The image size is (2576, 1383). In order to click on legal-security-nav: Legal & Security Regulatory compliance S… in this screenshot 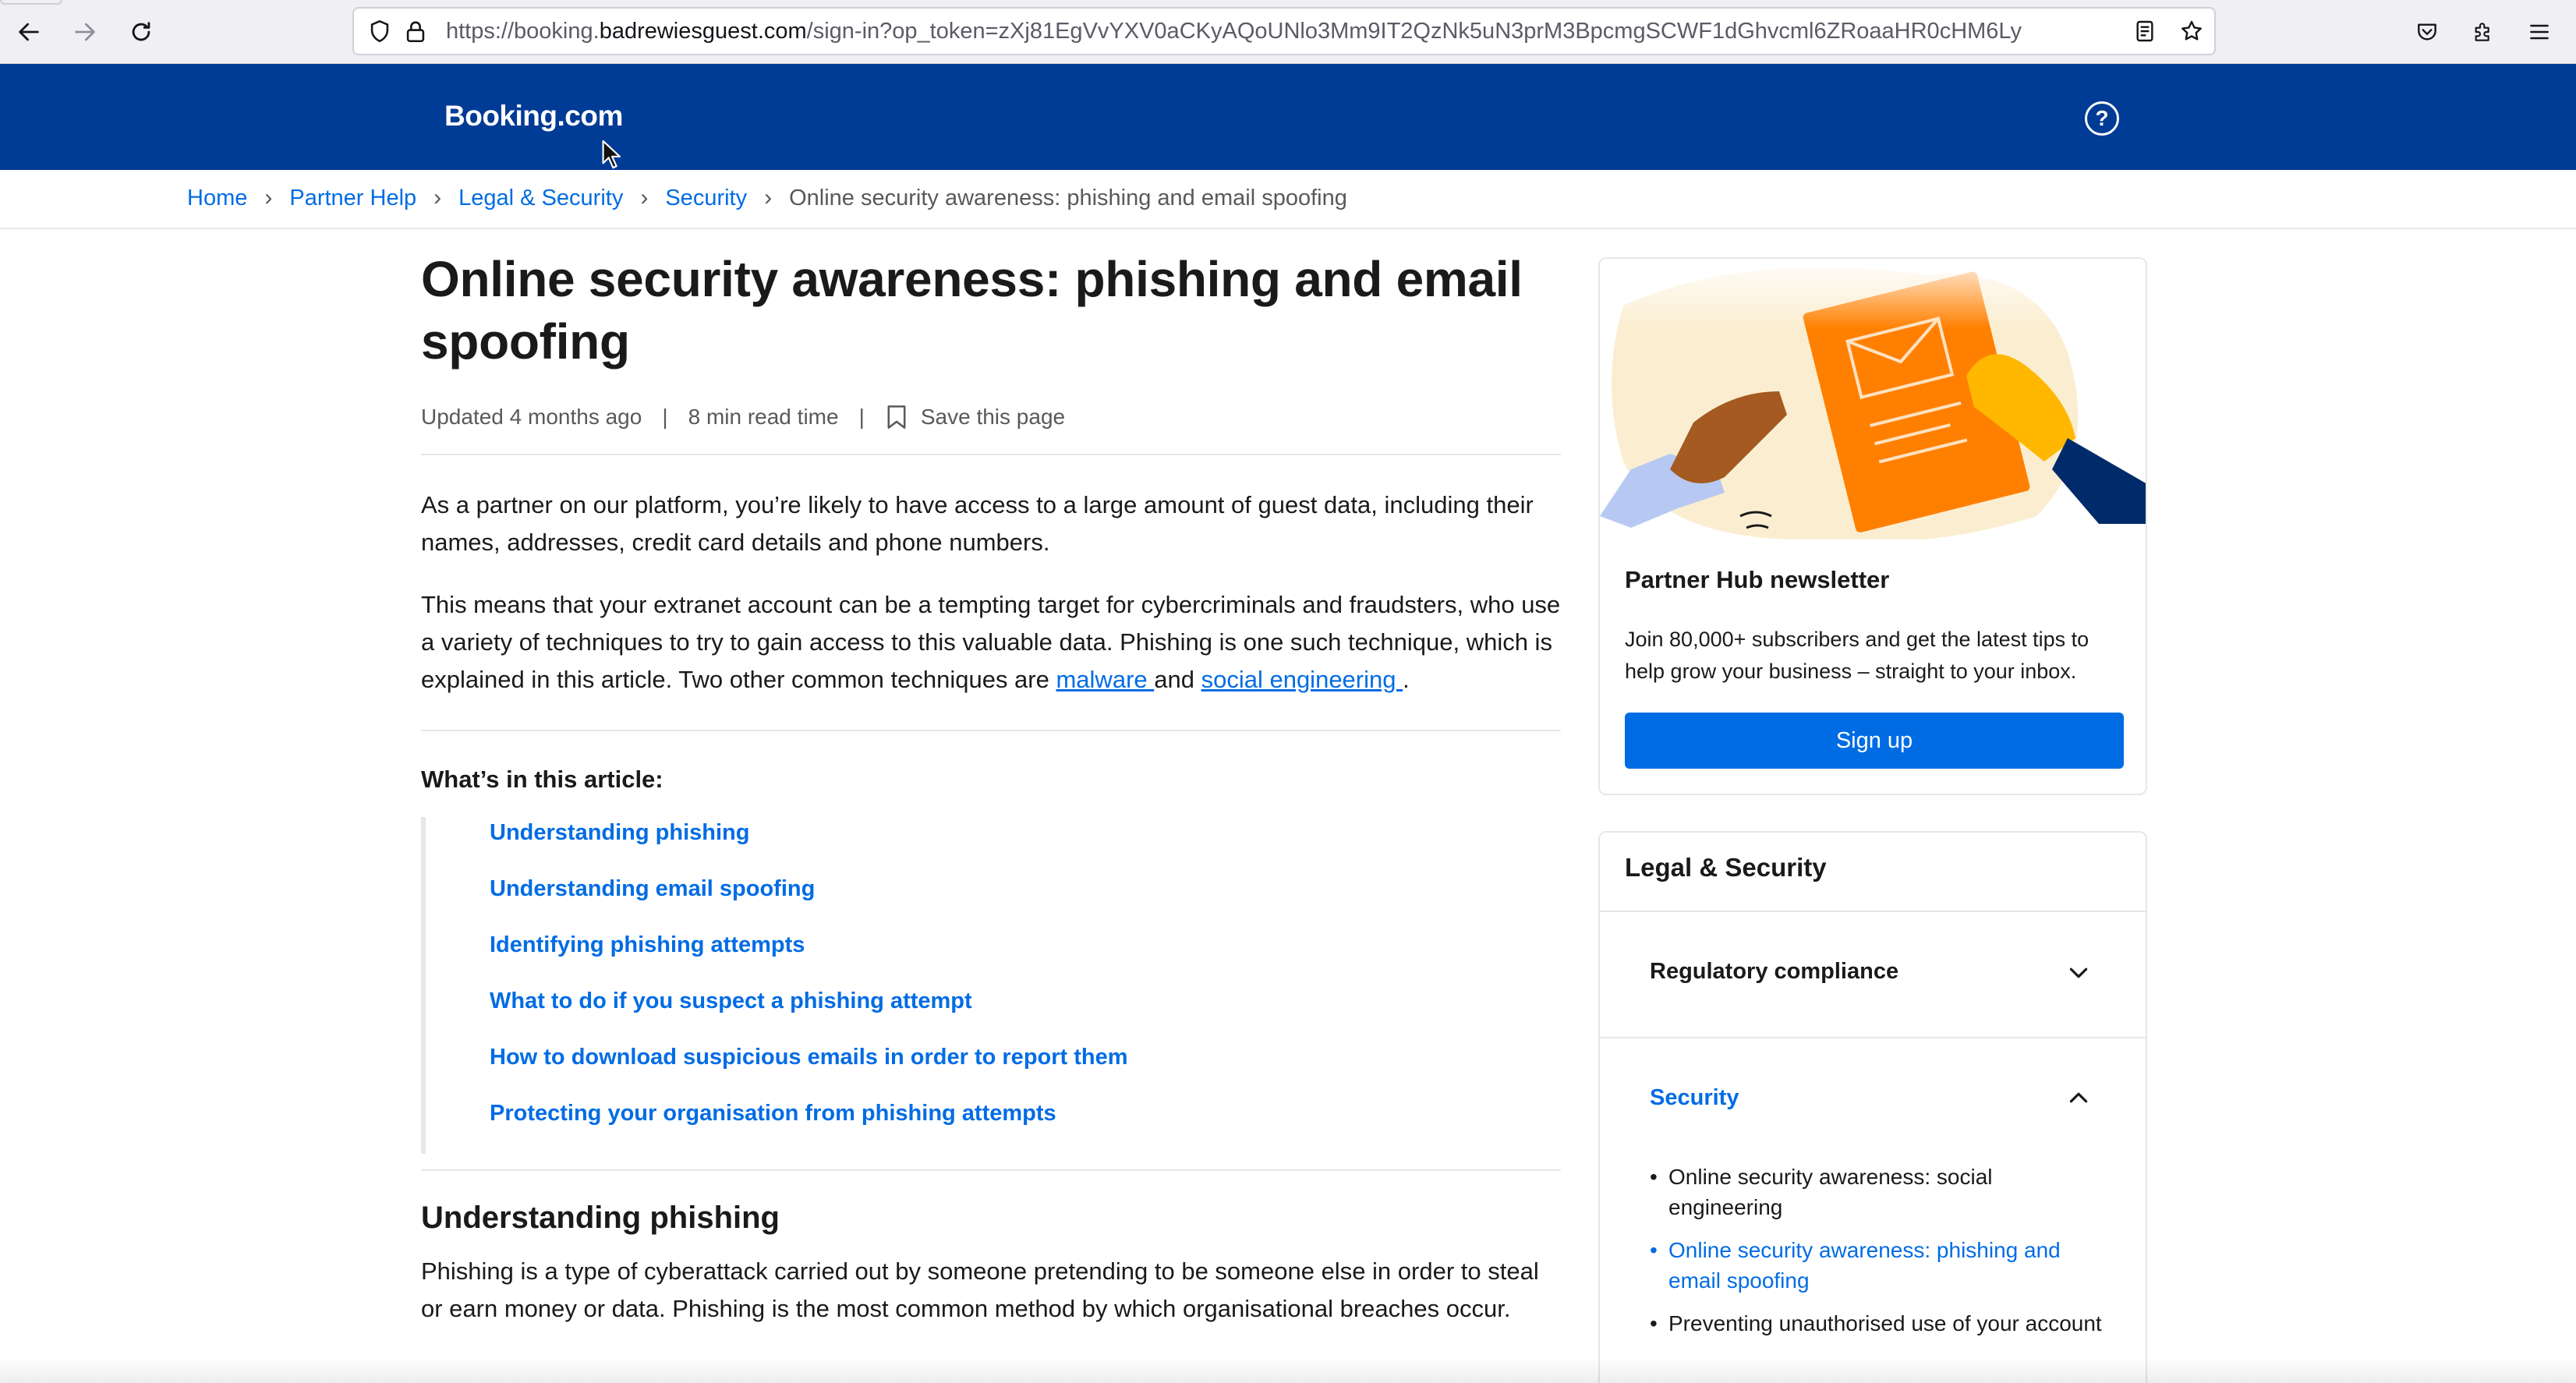, I will do `click(1872, 1107)`.